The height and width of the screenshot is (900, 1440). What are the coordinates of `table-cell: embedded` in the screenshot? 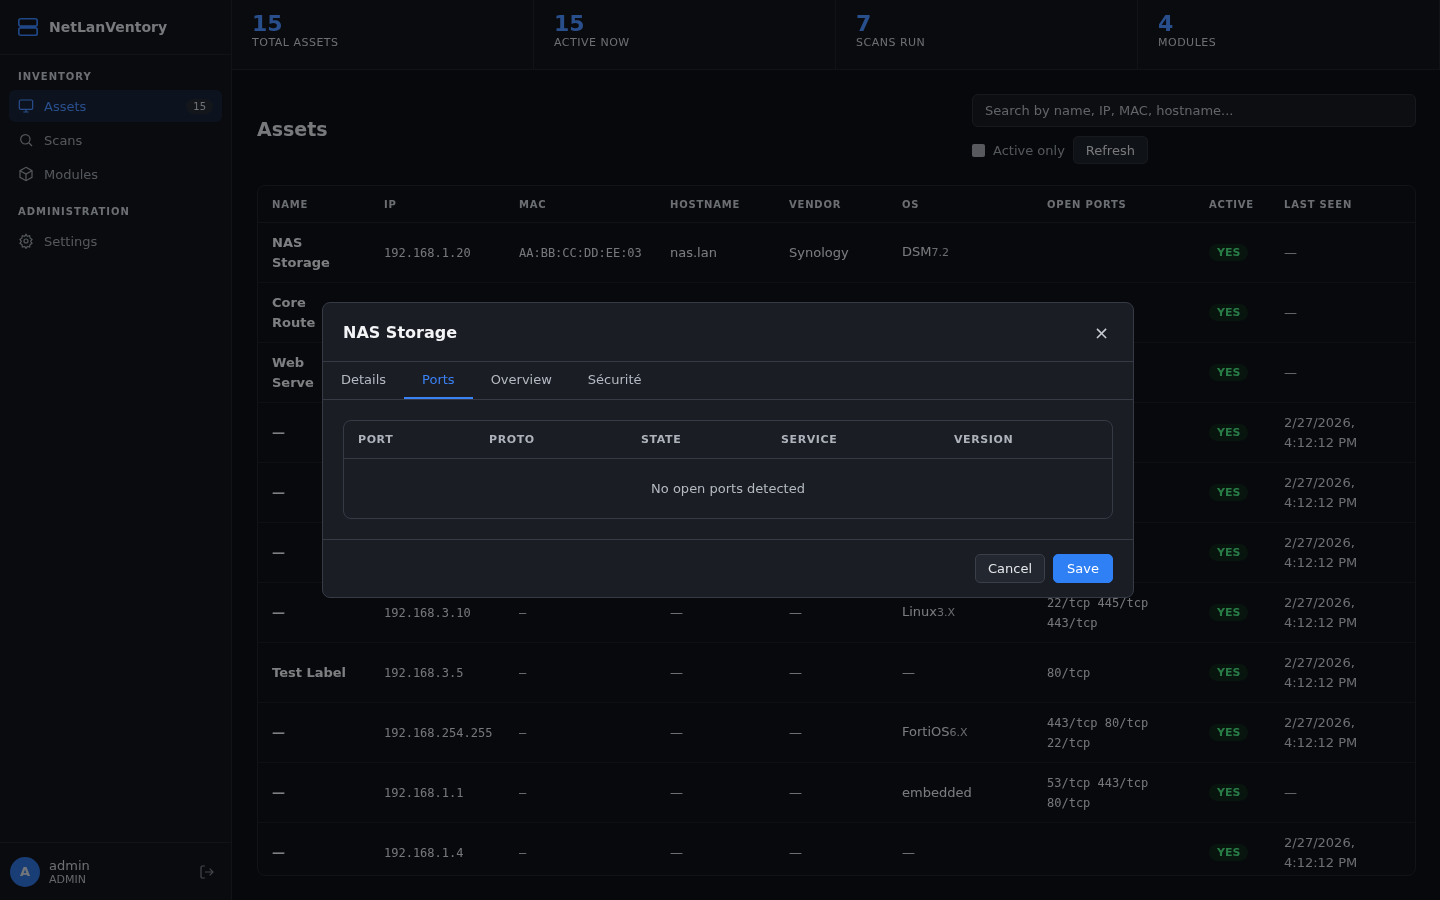 It's located at (937, 792).